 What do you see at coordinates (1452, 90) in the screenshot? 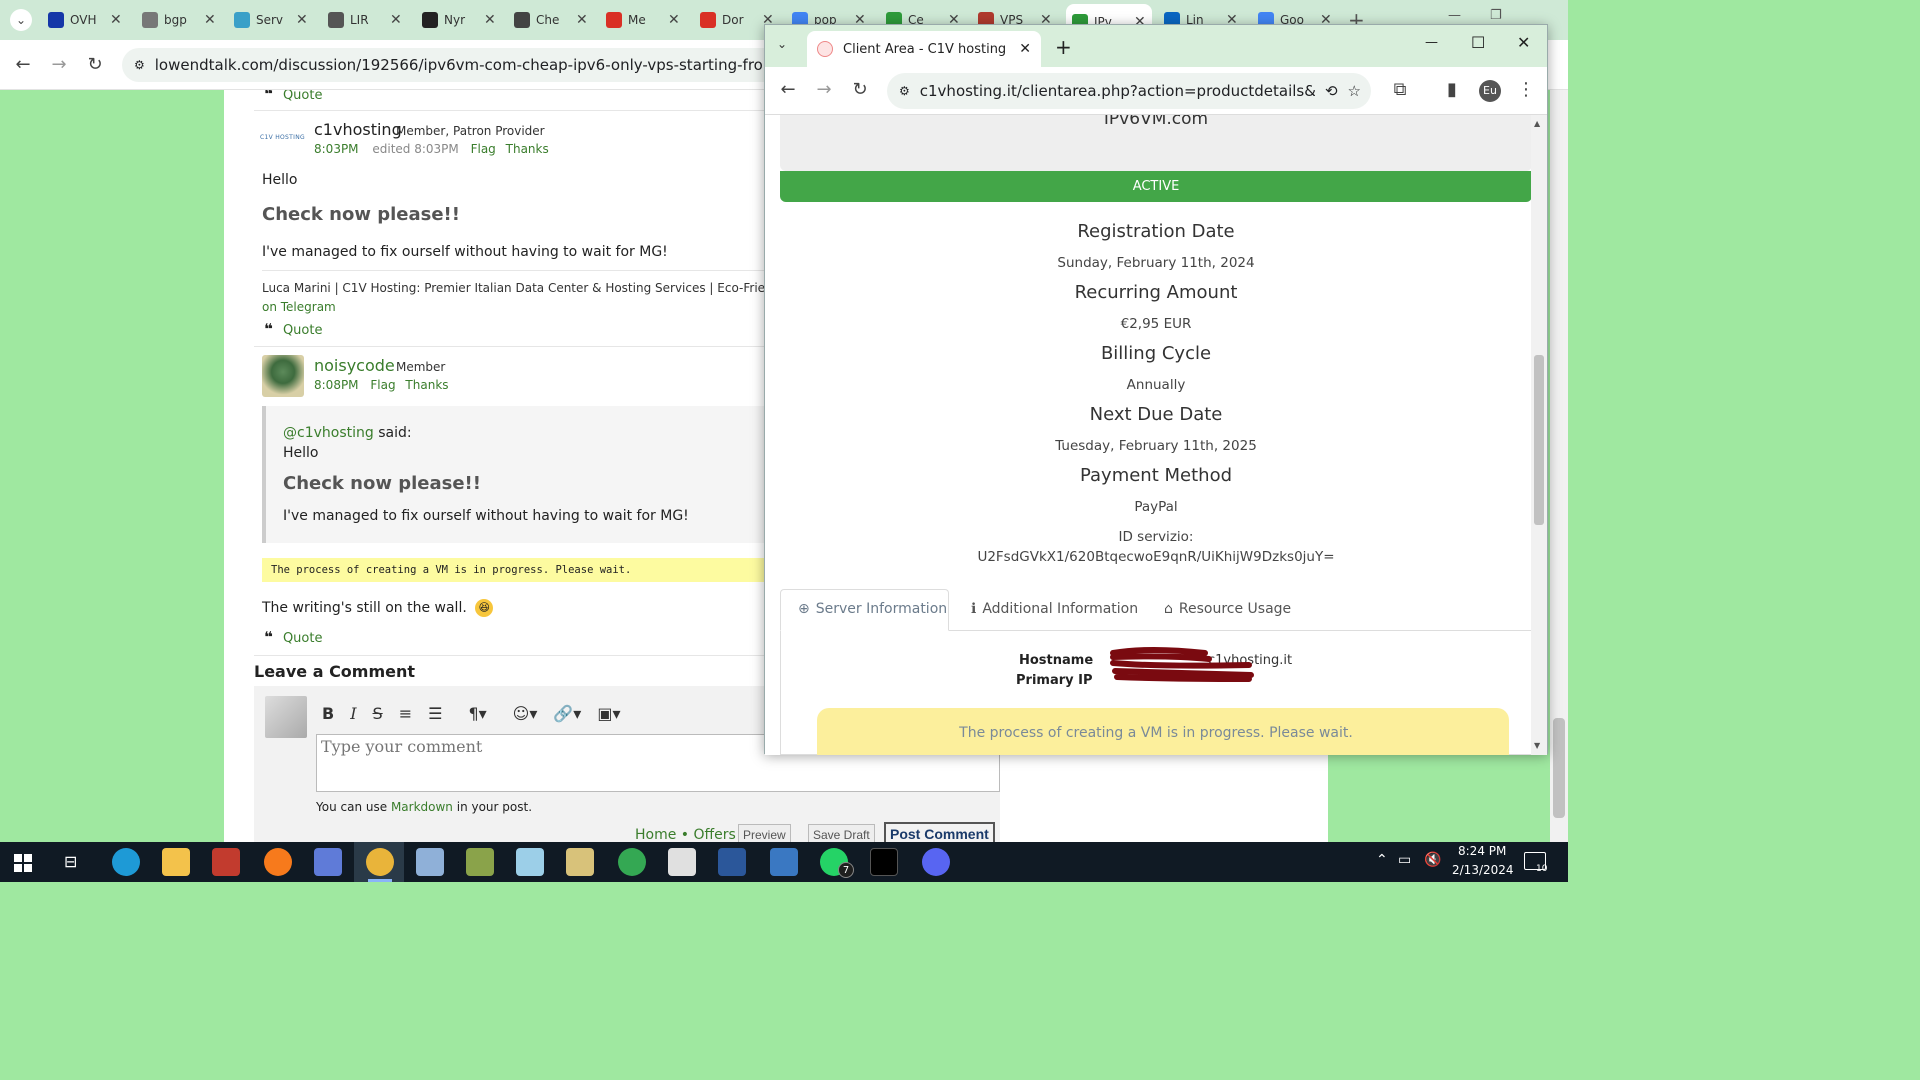
I see `side-panel-icon: ▮` at bounding box center [1452, 90].